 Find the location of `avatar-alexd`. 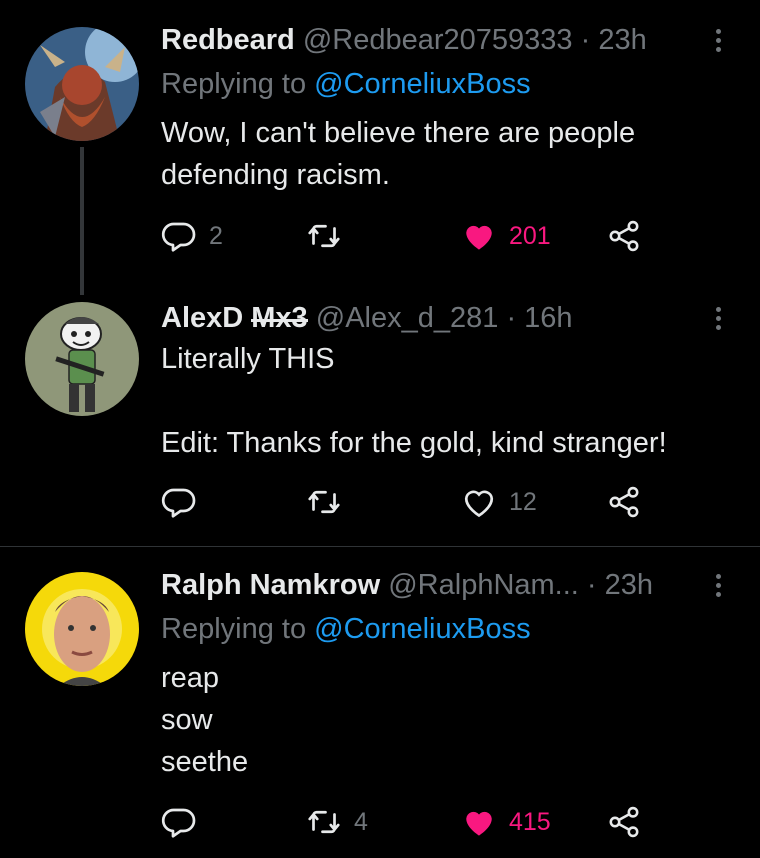

avatar-alexd is located at coordinates (82, 359).